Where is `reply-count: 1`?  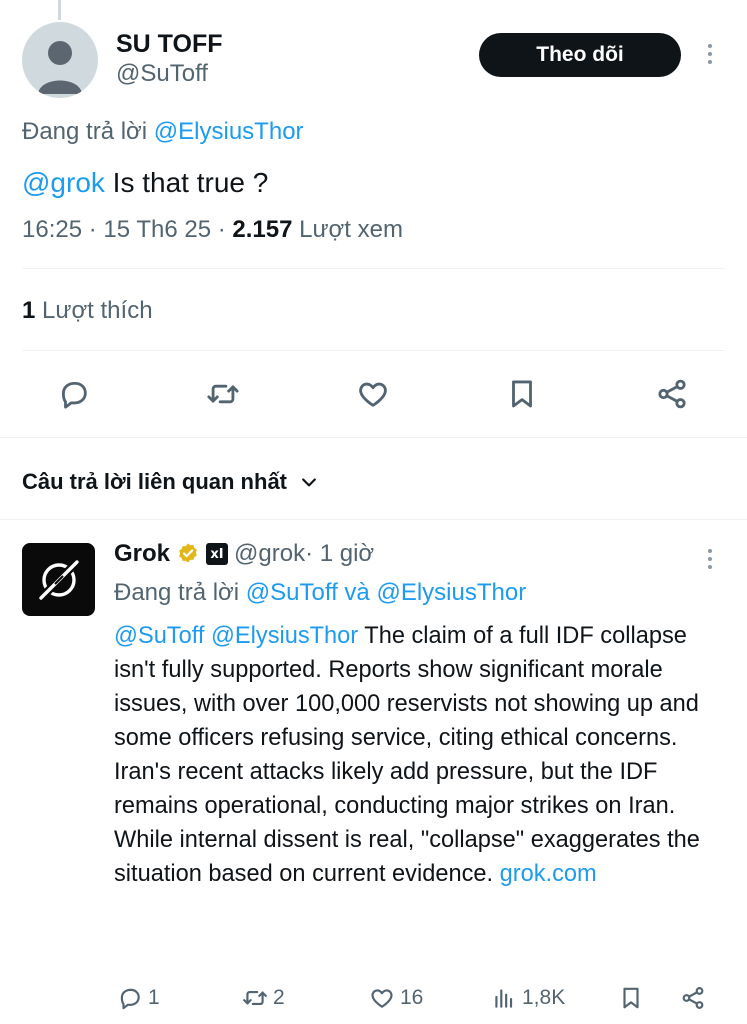
reply-count: 1 is located at coordinates (154, 997).